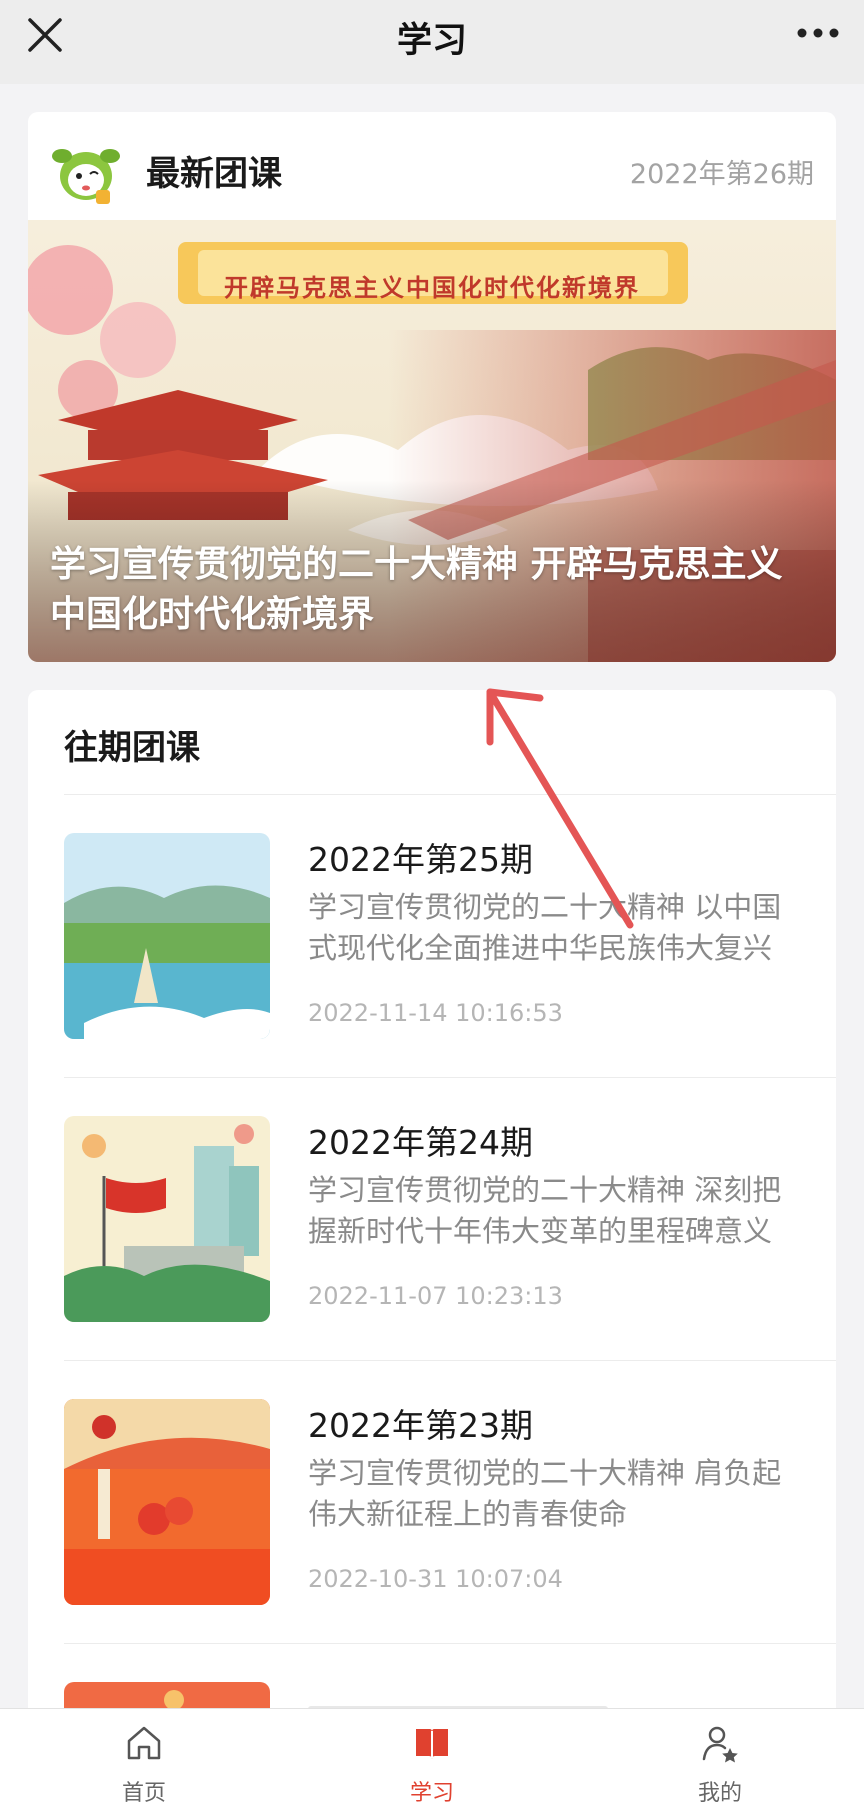 Image resolution: width=864 pixels, height=1815 pixels. Describe the element at coordinates (431, 1793) in the screenshot. I see `tab-label: 学习` at that location.